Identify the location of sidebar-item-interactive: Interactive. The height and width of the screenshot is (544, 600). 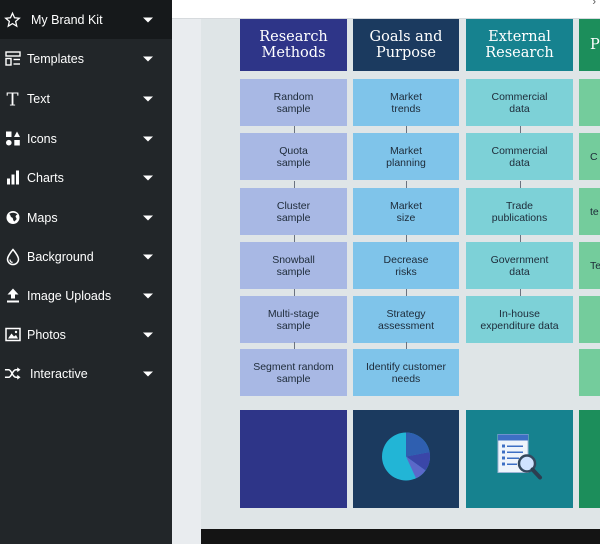
(86, 373).